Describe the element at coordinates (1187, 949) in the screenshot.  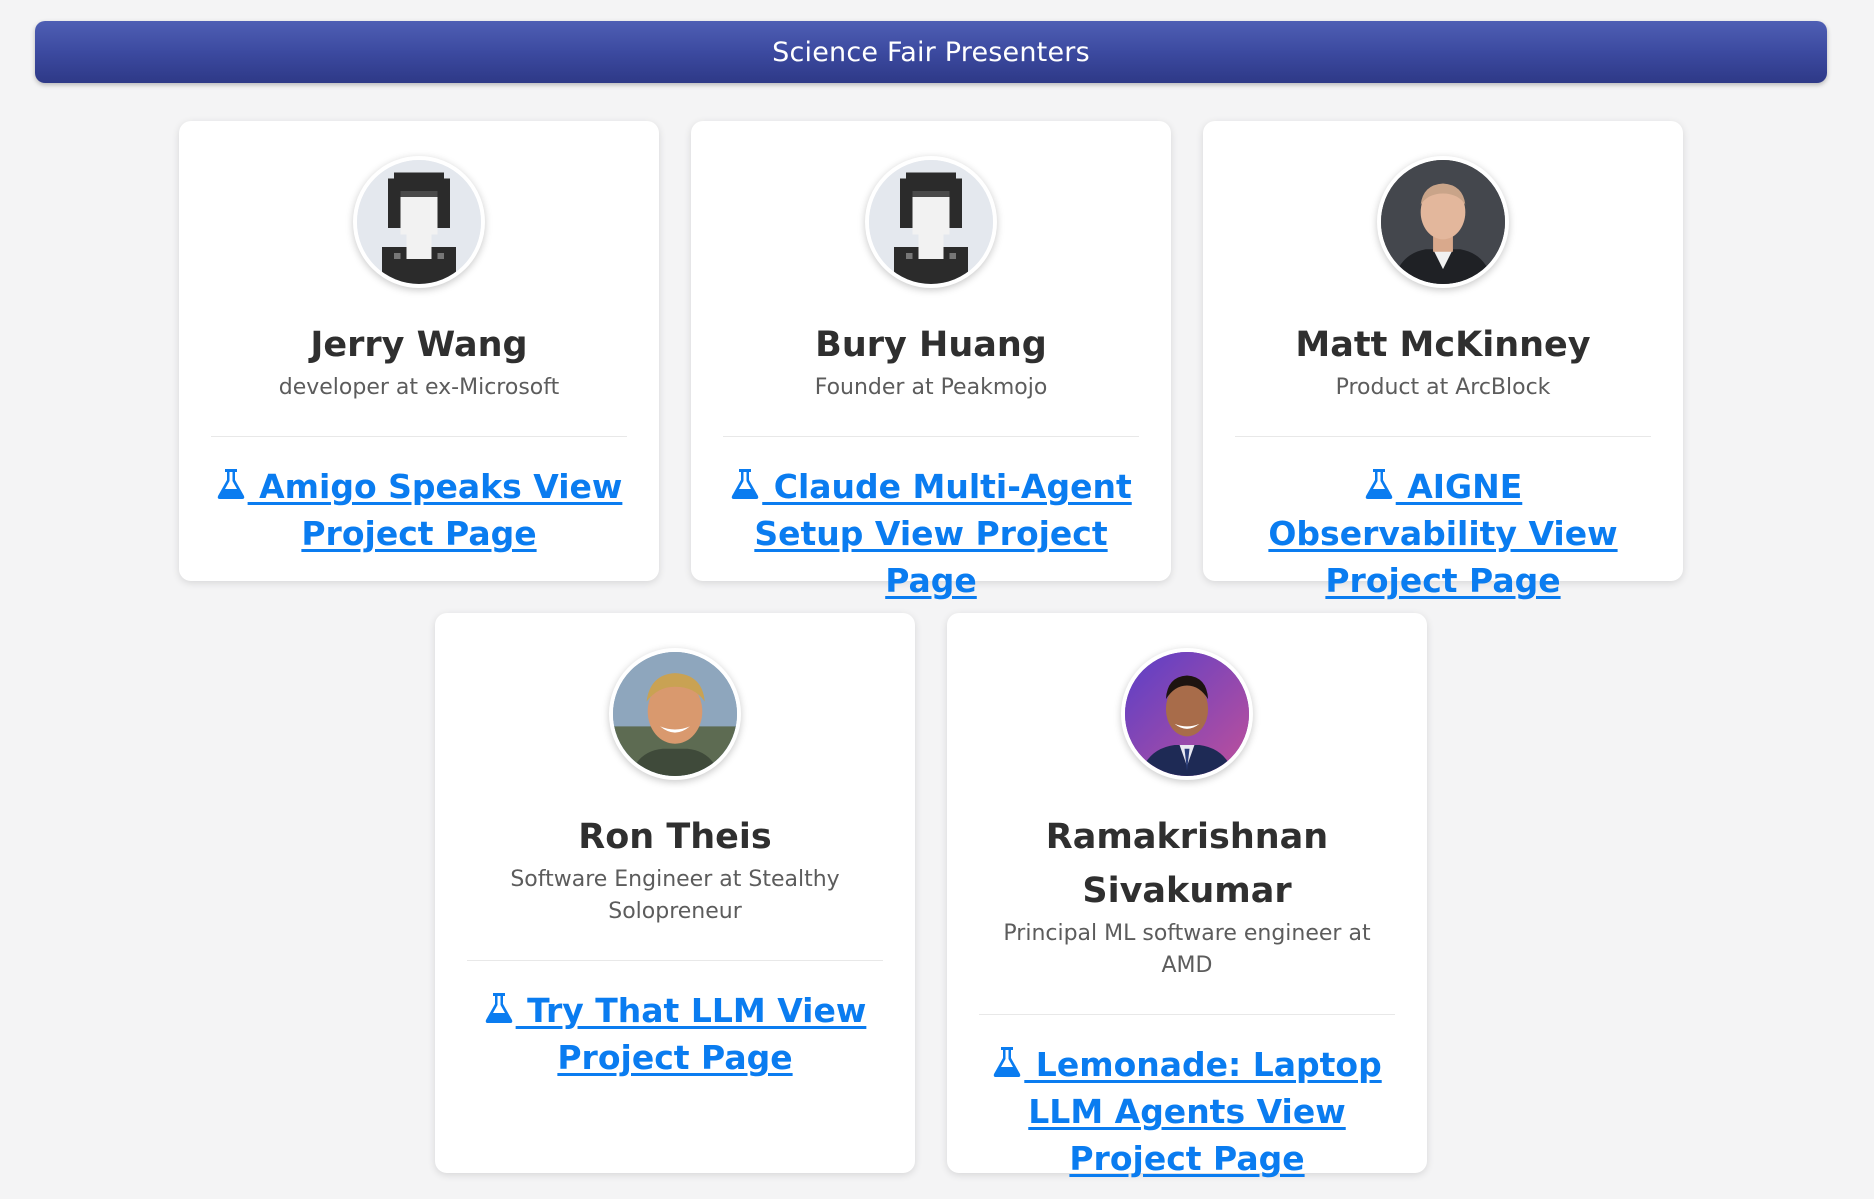
I see `presenter-role: Principal ML software engineer at AMD` at that location.